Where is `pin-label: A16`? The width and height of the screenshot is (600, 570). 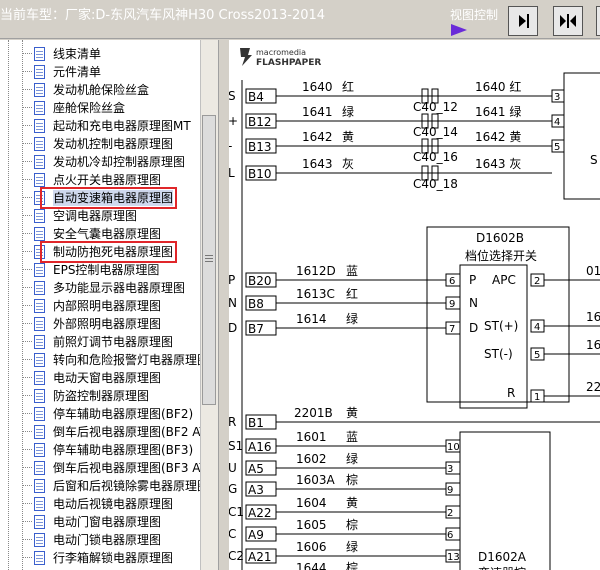
pin-label: A16 is located at coordinates (259, 447).